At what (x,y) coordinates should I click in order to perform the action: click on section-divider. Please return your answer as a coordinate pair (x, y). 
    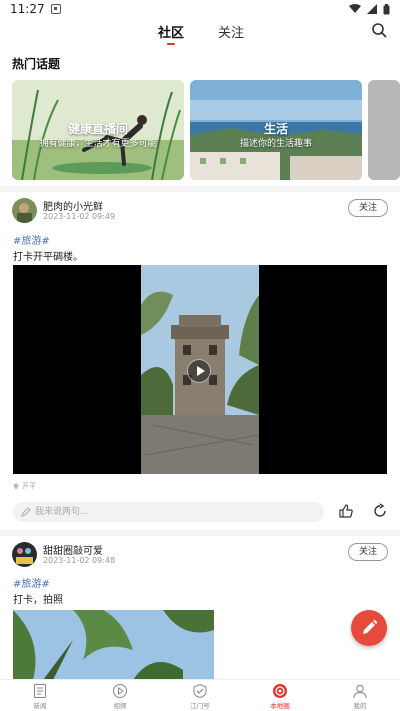
    Looking at the image, I should click on (200, 189).